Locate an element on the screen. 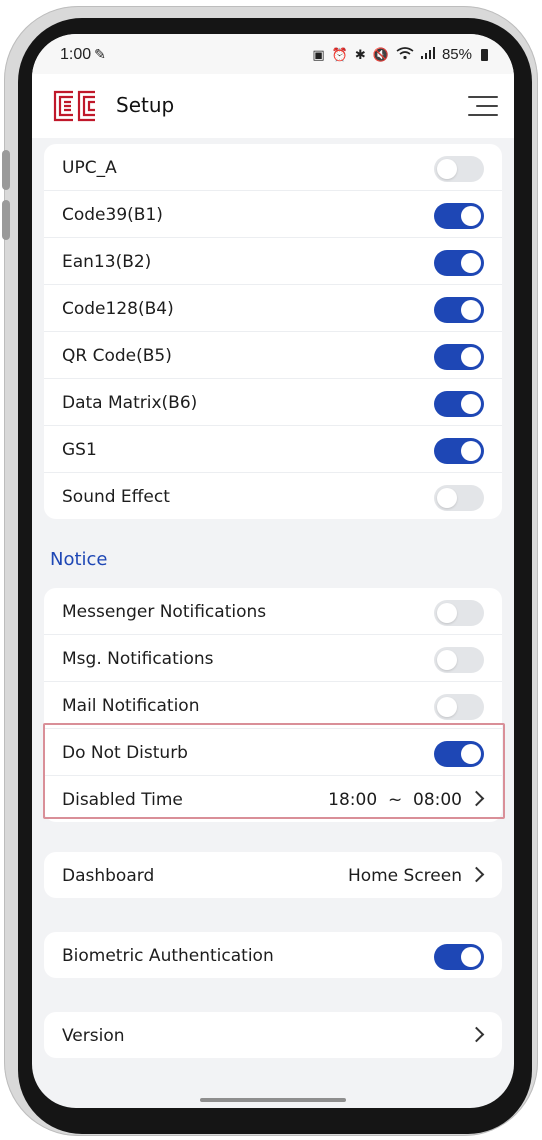 The width and height of the screenshot is (542, 1140). setting-label: Msg. Notifications is located at coordinates (138, 659).